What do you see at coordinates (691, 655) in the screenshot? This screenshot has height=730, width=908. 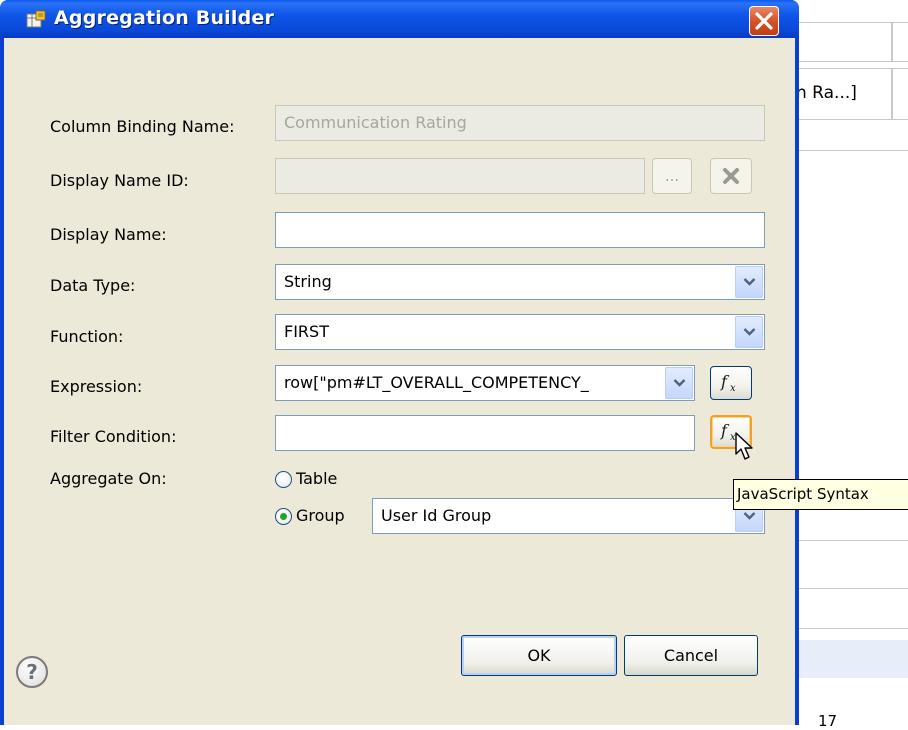 I see `cancel-button: Cancel` at bounding box center [691, 655].